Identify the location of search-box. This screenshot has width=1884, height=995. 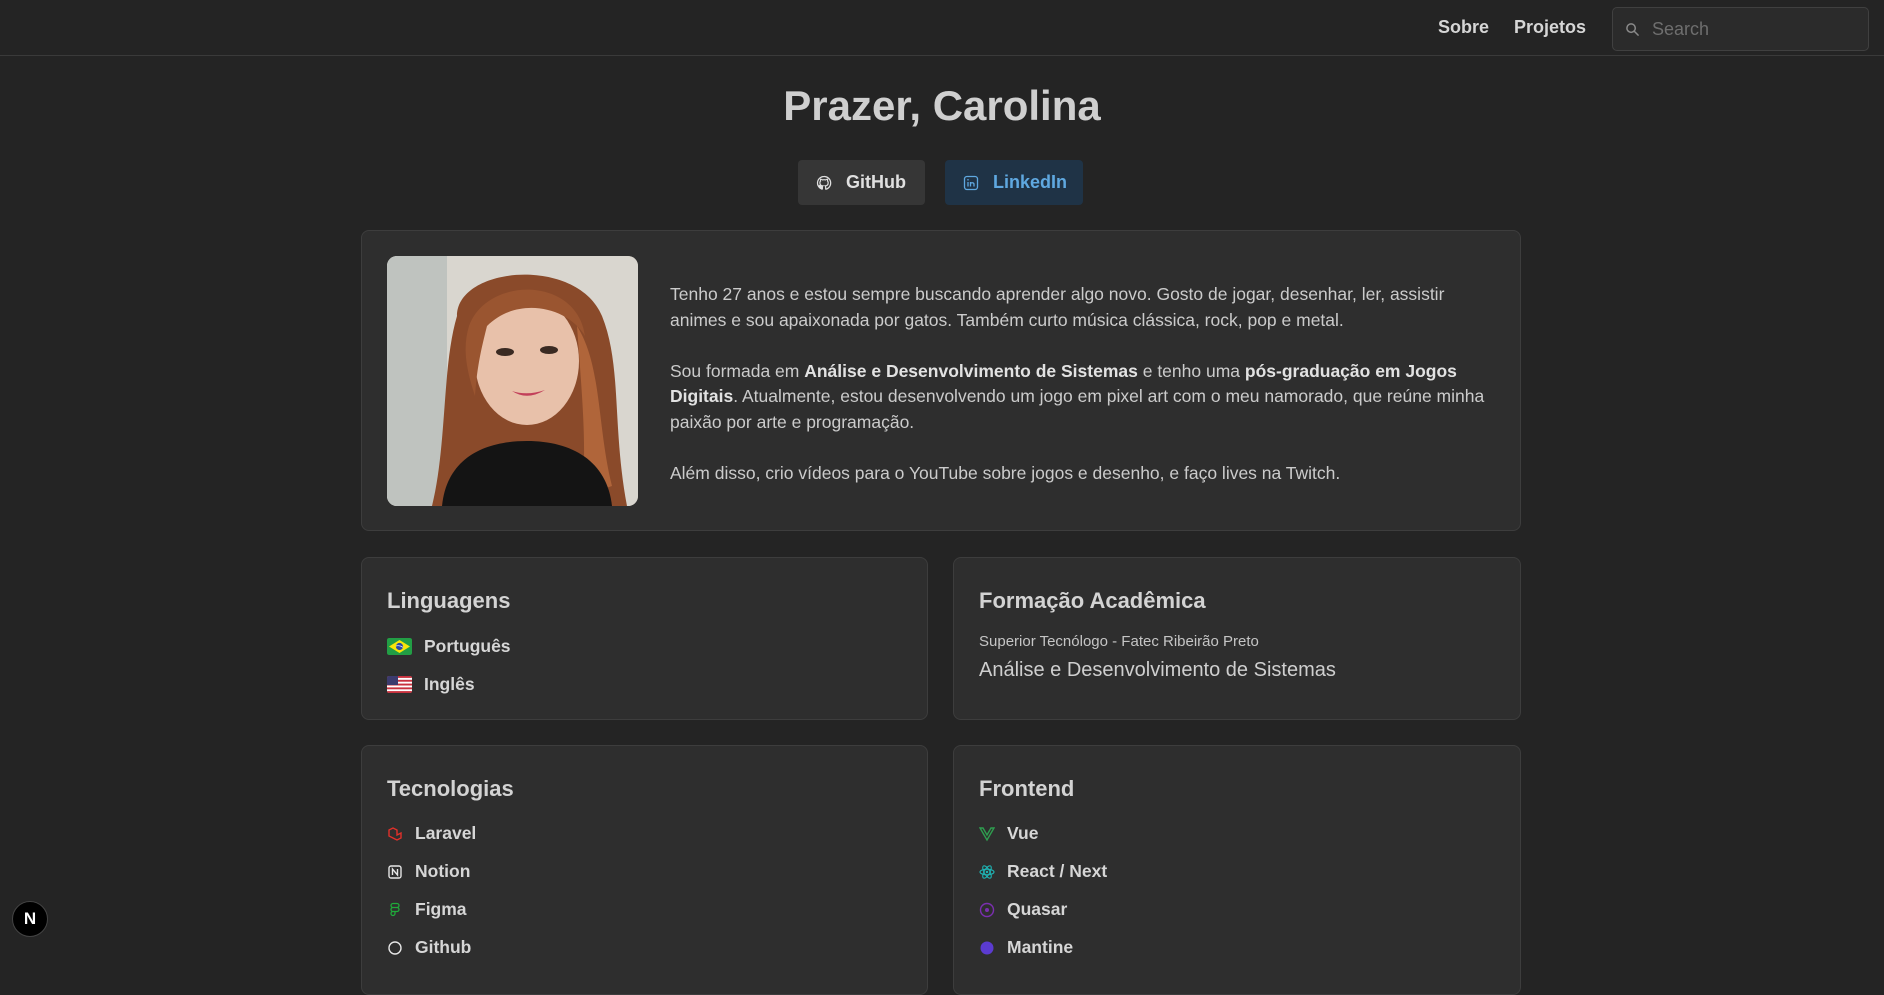
(1740, 29).